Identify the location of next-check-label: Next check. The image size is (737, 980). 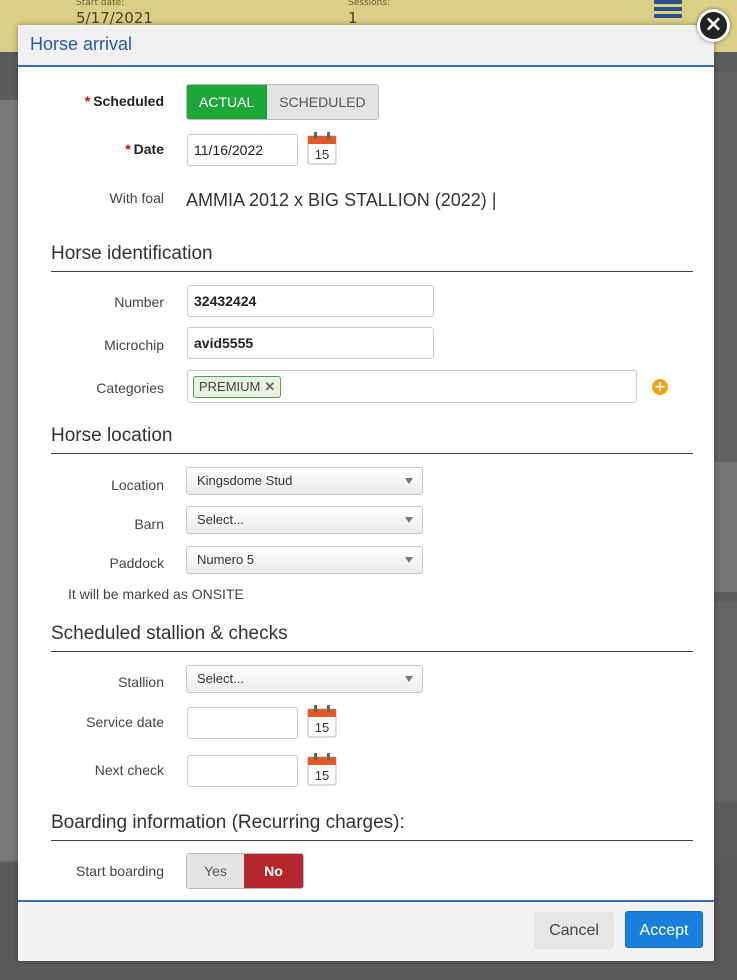
(129, 770).